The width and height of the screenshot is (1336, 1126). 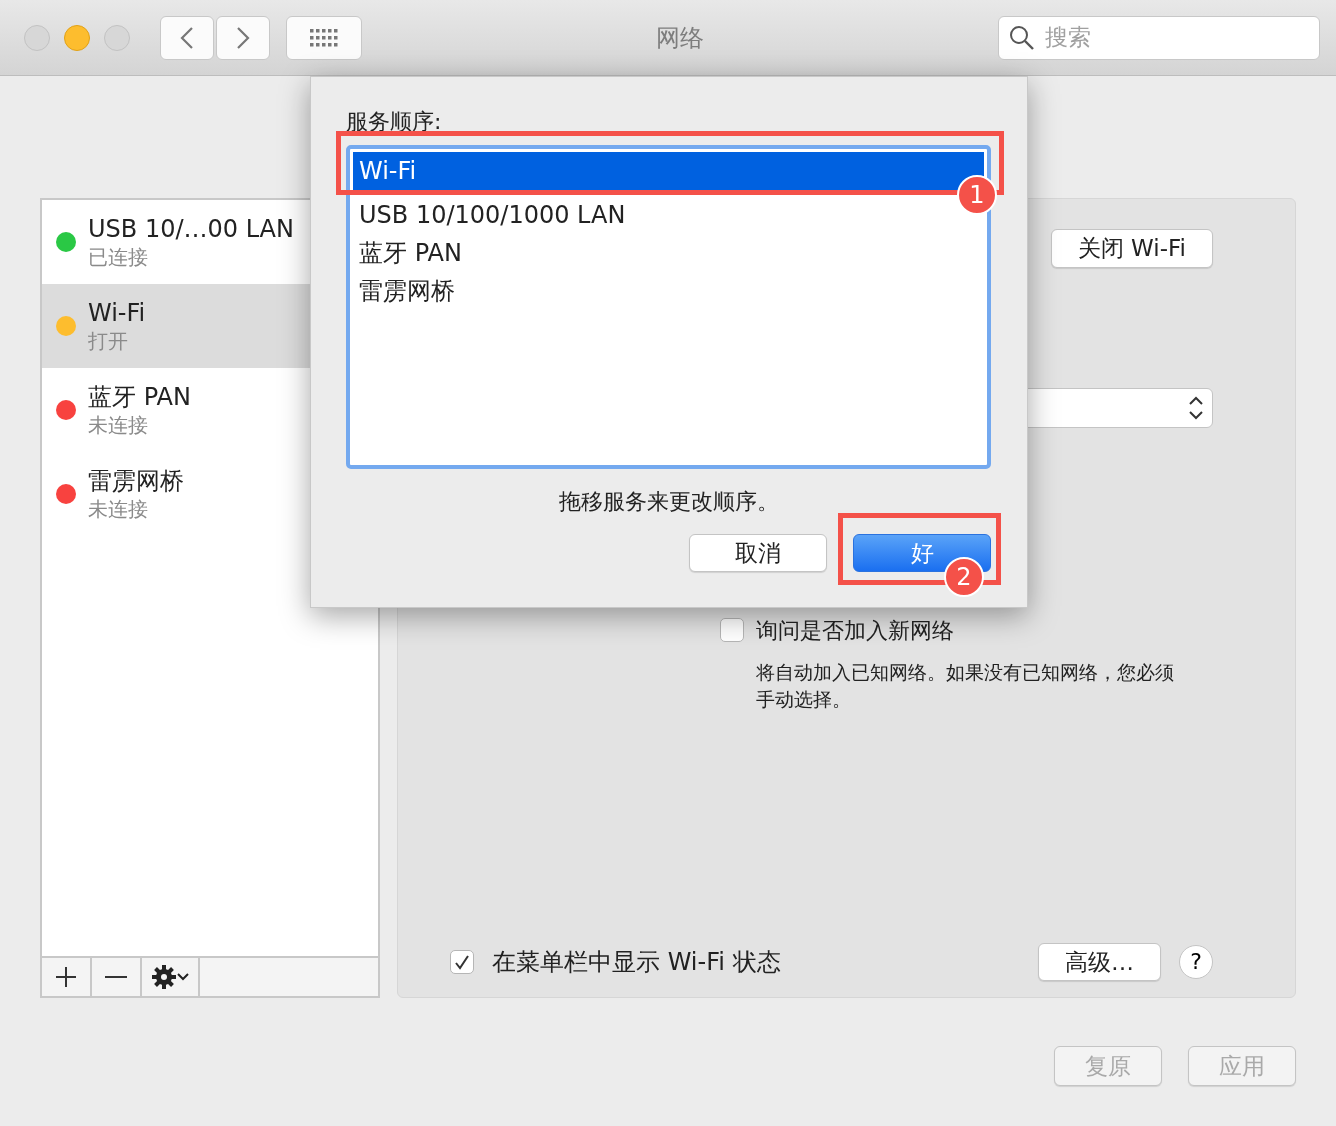 What do you see at coordinates (210, 410) in the screenshot?
I see `service-item: 蓝牙 PAN 未连接` at bounding box center [210, 410].